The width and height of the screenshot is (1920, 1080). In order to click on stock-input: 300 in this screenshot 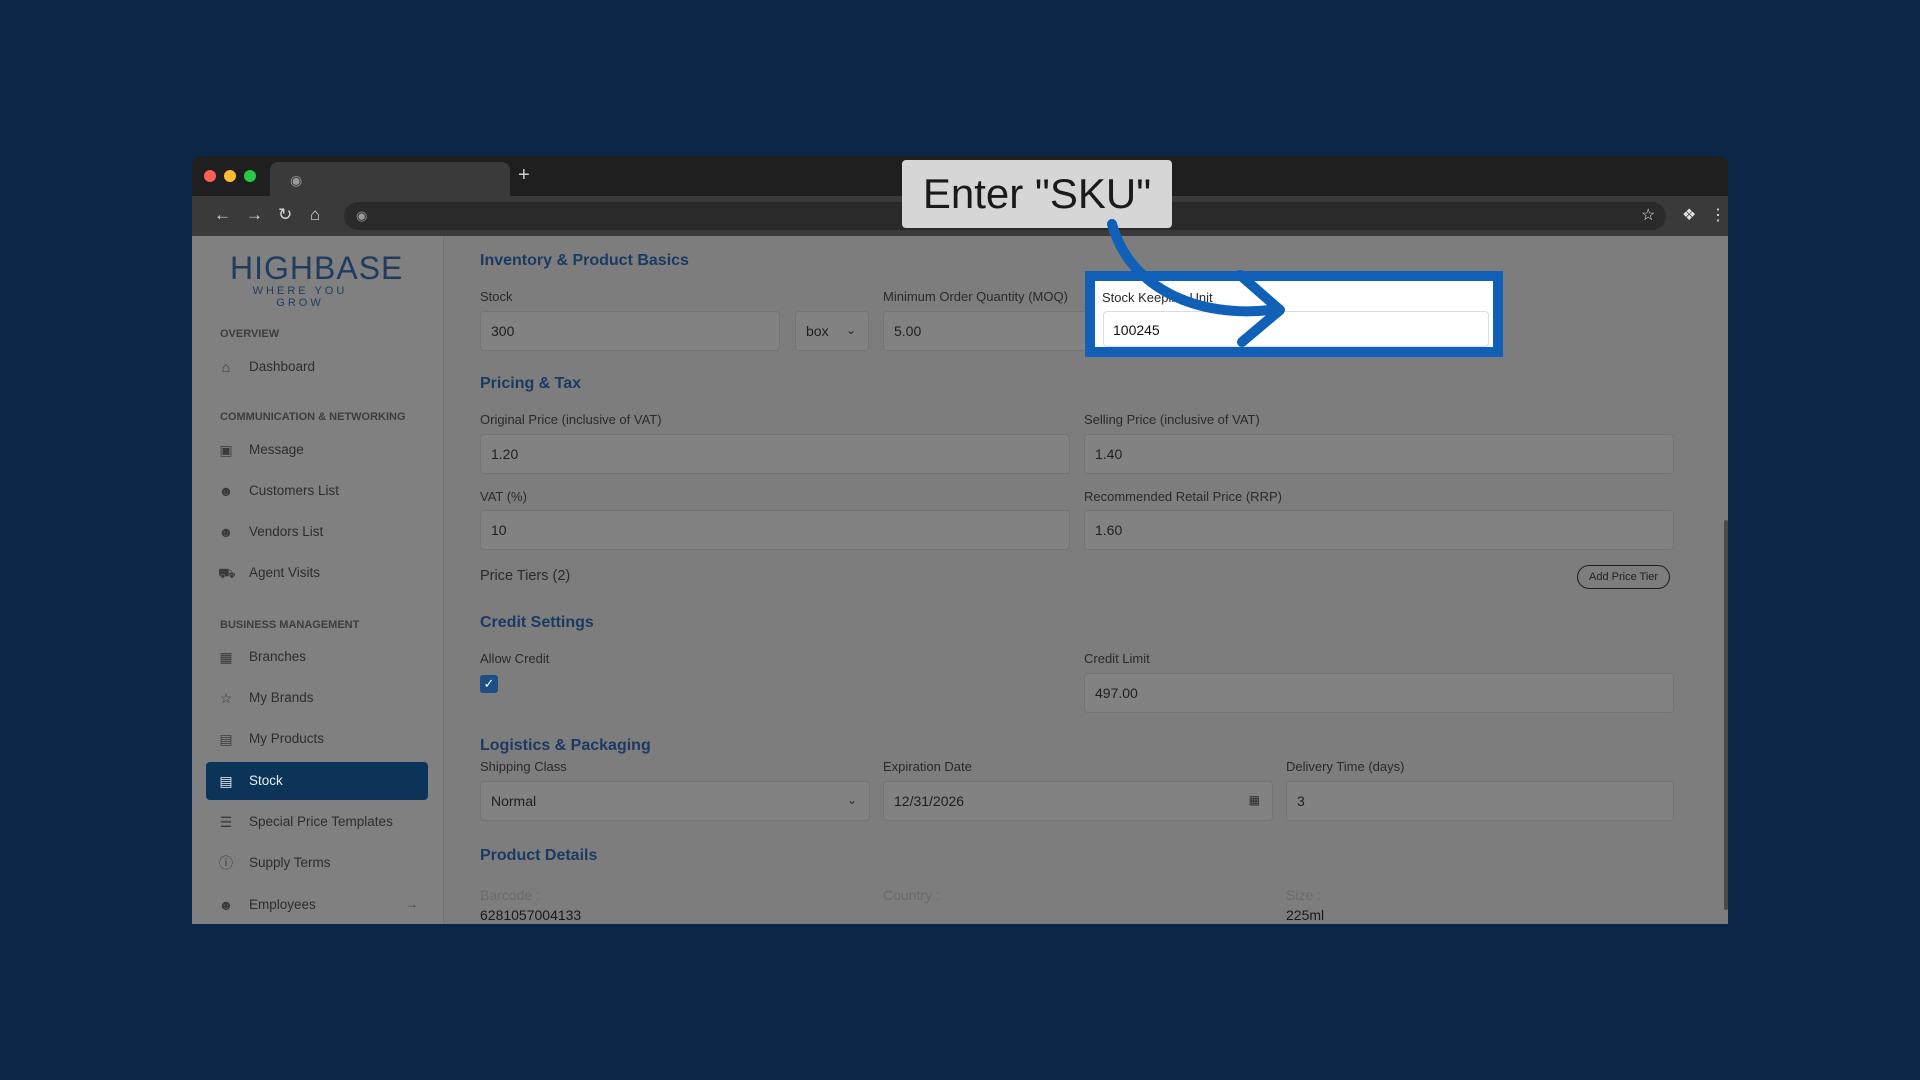, I will do `click(630, 331)`.